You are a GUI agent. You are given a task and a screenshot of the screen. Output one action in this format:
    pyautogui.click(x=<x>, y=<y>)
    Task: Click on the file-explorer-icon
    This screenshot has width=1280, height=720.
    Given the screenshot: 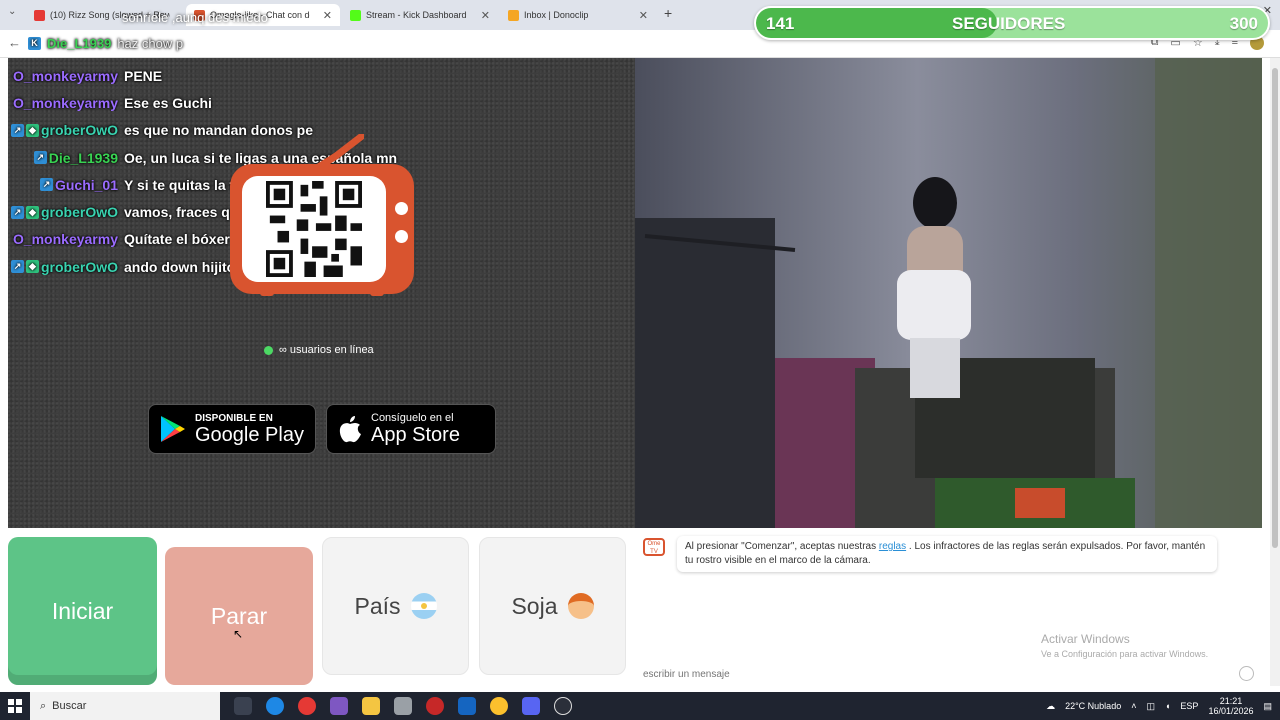 What is the action you would take?
    pyautogui.click(x=371, y=706)
    